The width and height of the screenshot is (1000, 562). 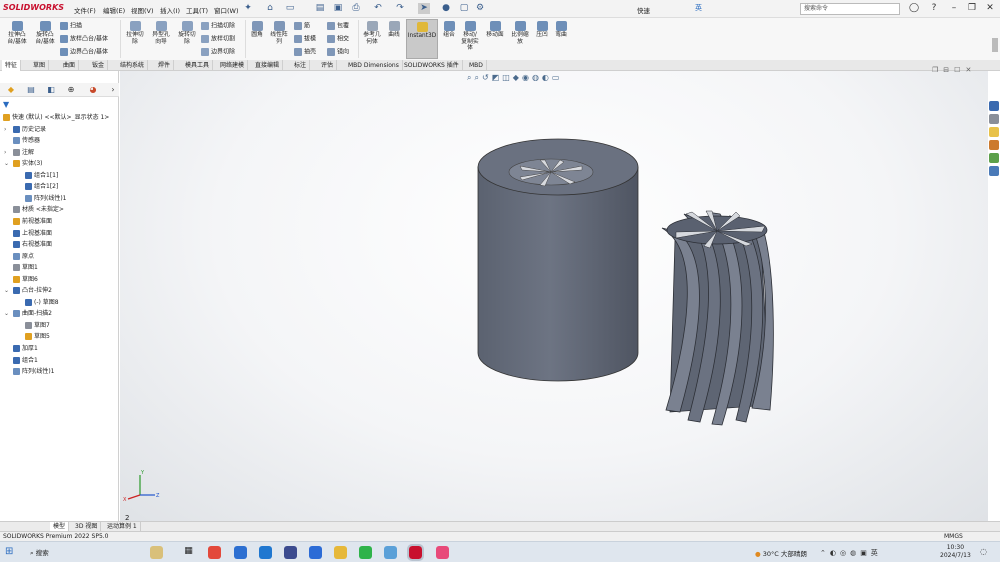 I want to click on extrude-boss-button: 拉伸凸 台/基体, so click(x=17, y=33).